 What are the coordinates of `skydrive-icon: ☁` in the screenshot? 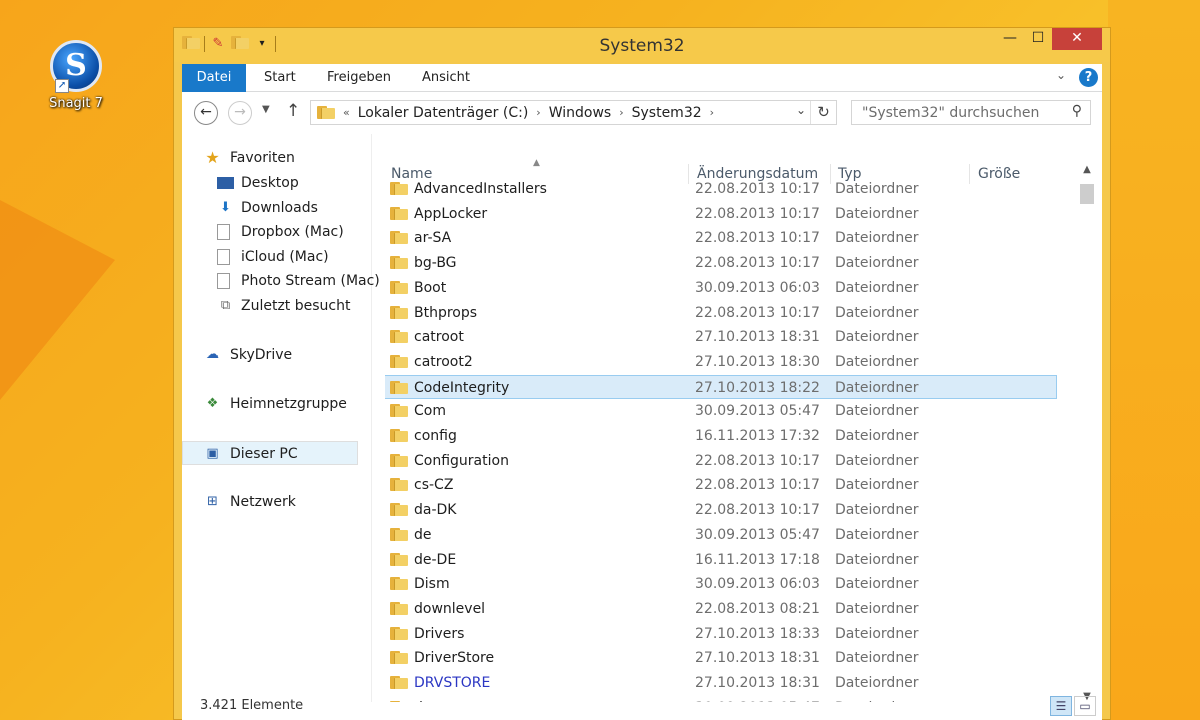 It's located at (212, 354).